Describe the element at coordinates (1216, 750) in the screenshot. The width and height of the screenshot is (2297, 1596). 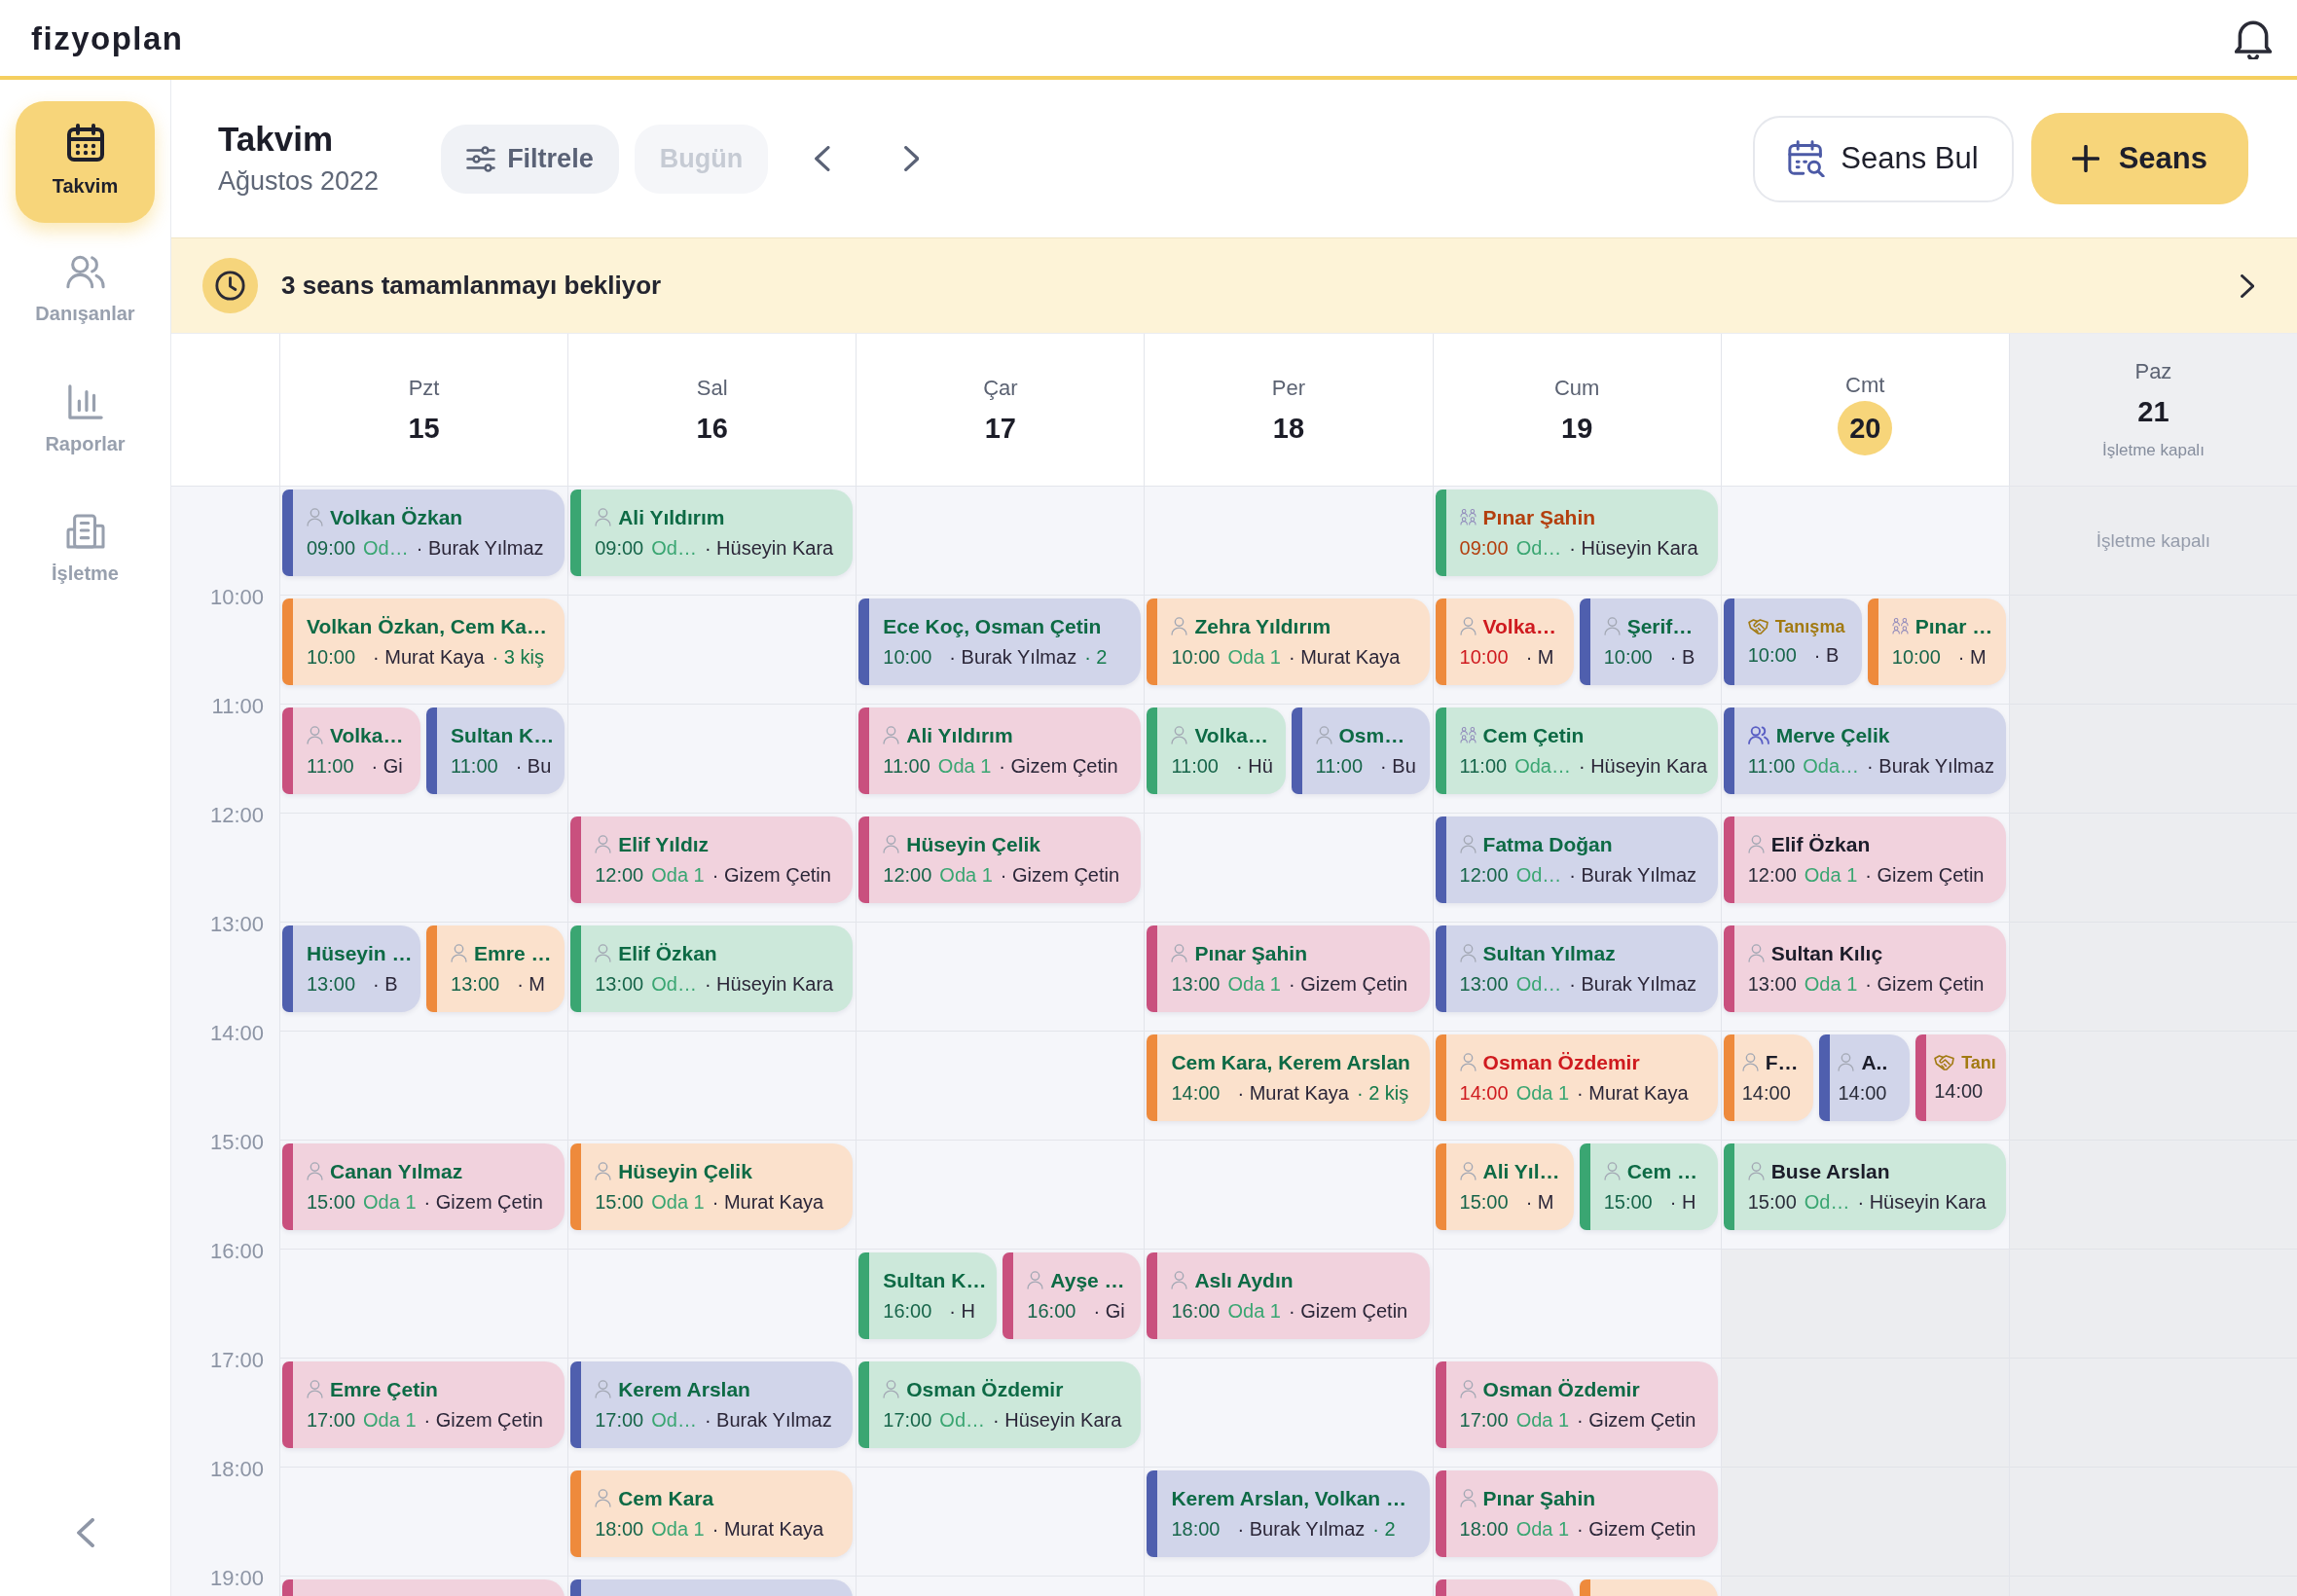
I see `session-card: Volka… 11:00 · Hü` at that location.